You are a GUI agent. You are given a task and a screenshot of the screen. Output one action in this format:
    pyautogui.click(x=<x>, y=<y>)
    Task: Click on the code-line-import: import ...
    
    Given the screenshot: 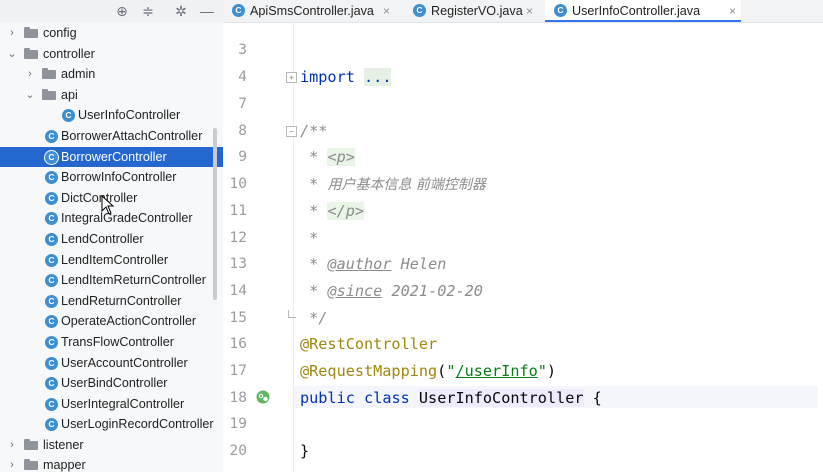 What is the action you would take?
    pyautogui.click(x=346, y=77)
    